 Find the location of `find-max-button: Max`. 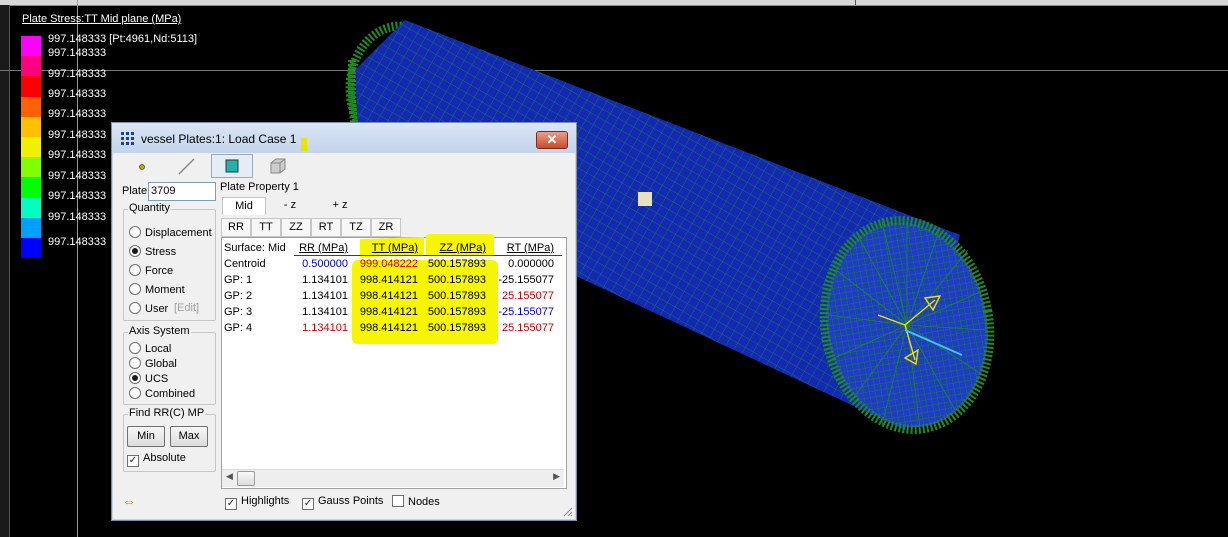

find-max-button: Max is located at coordinates (189, 436).